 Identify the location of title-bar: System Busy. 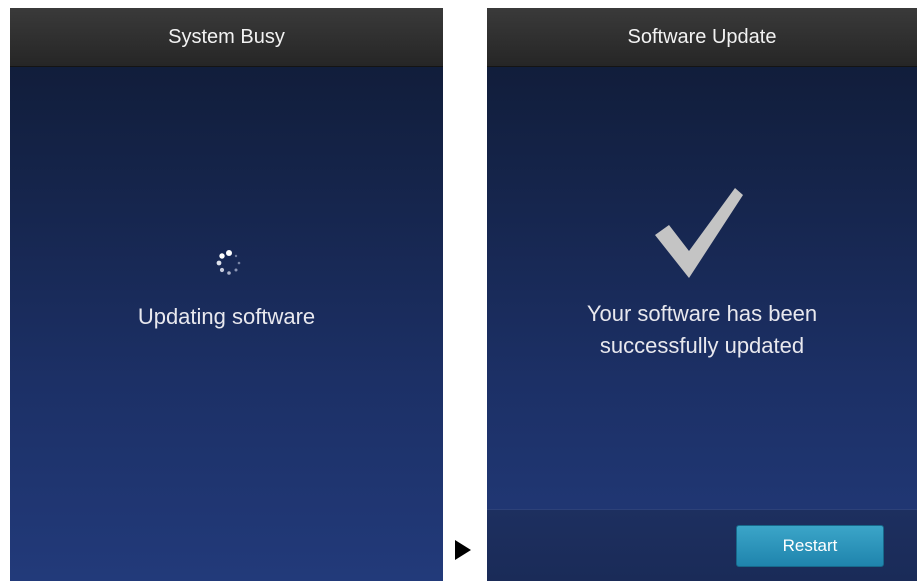
(226, 37).